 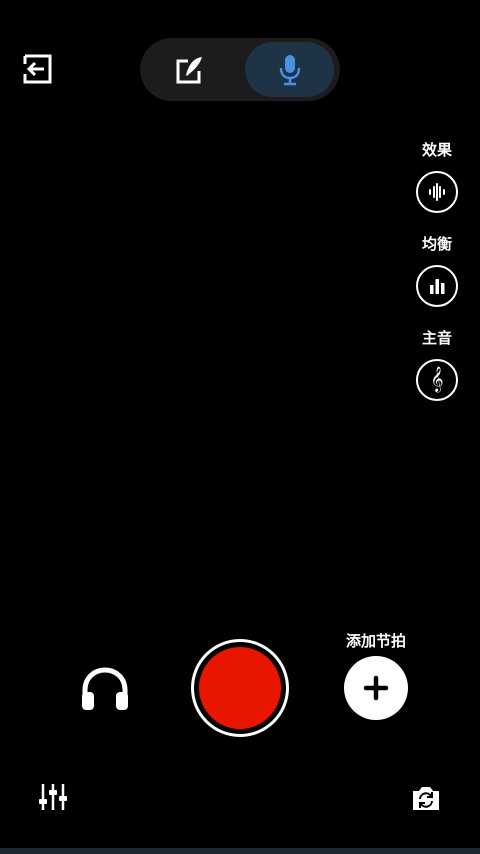 I want to click on mixer-button, so click(x=53, y=797).